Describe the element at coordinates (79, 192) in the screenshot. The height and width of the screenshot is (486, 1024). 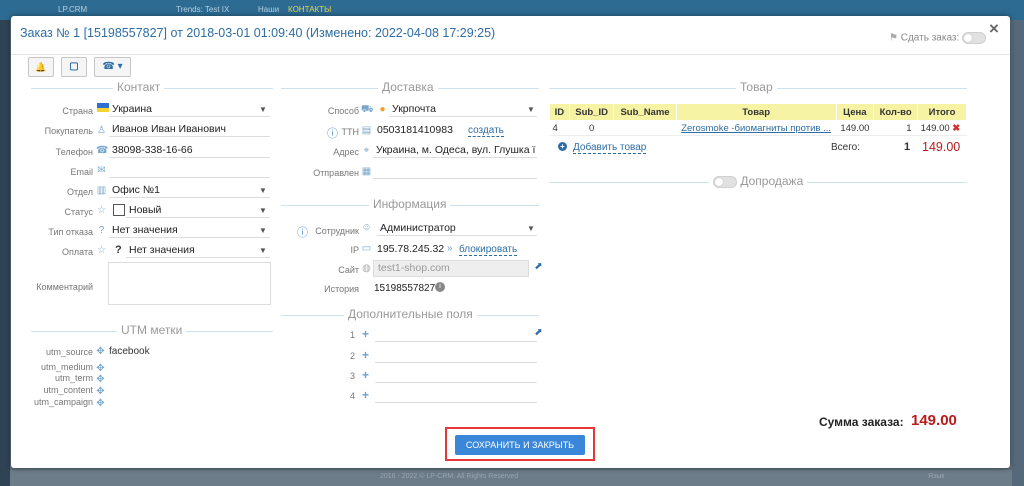
I see `department-label: Отдел` at that location.